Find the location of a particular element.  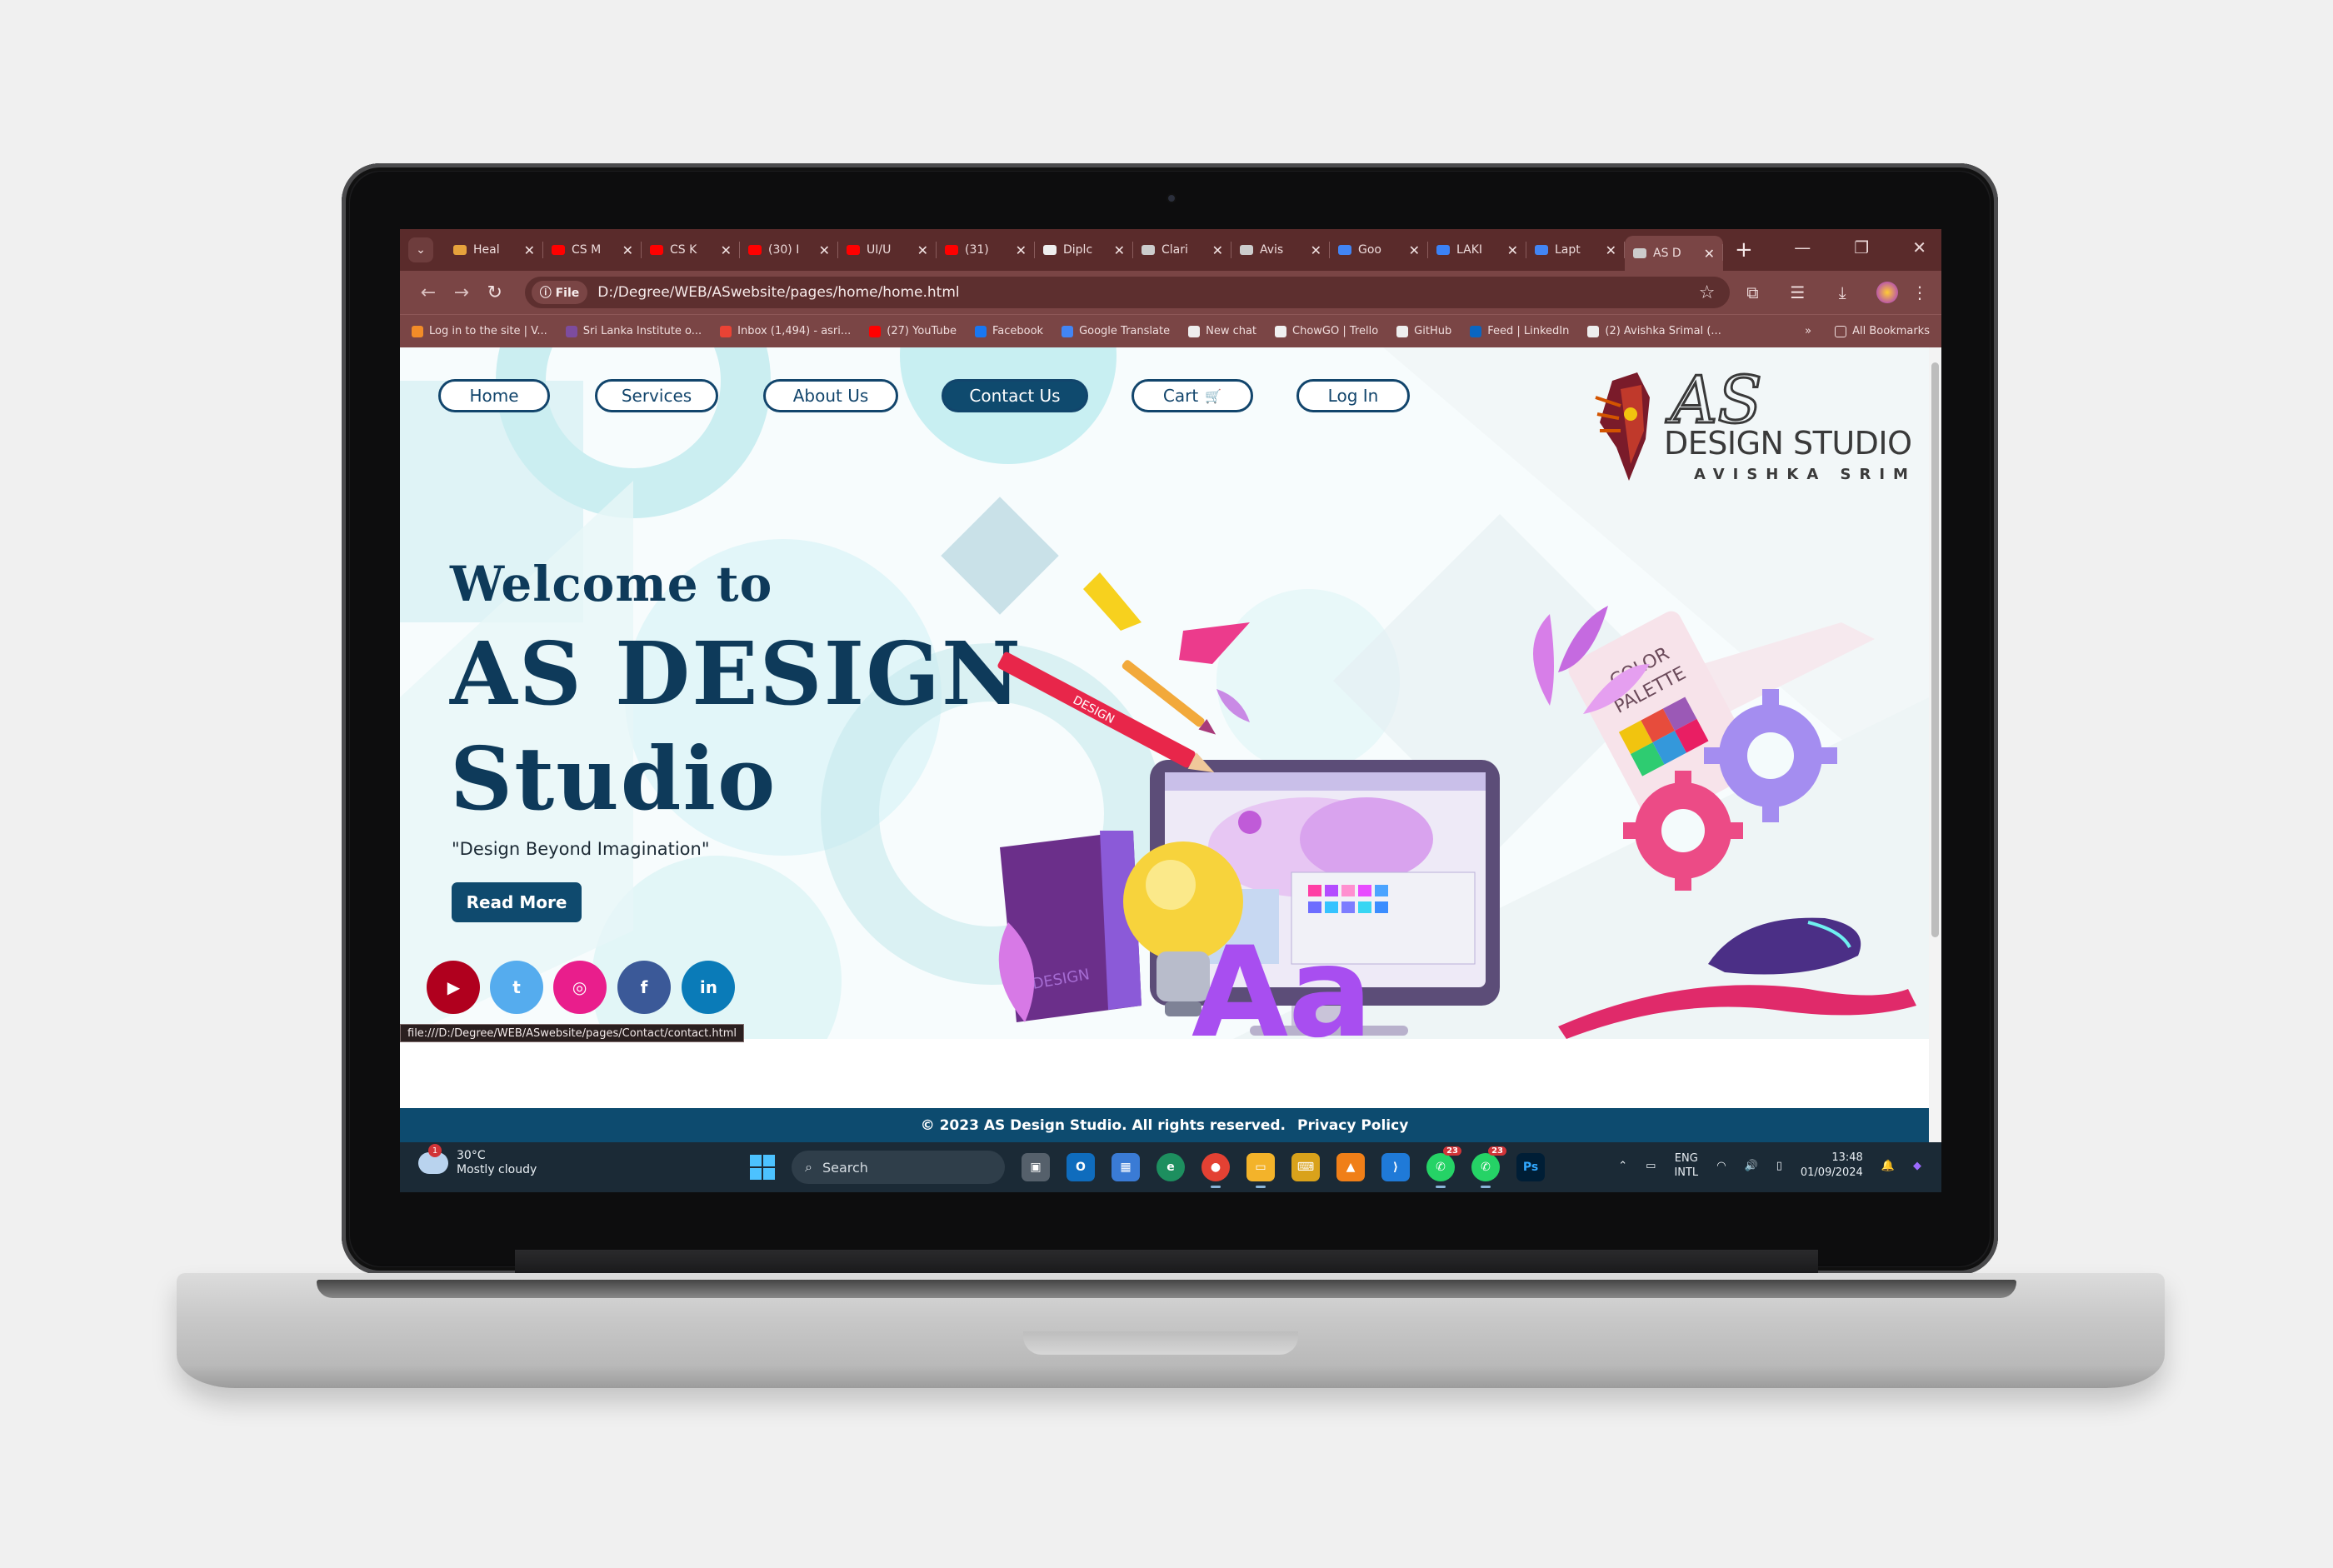

chrome-icon: ● is located at coordinates (1215, 1170).